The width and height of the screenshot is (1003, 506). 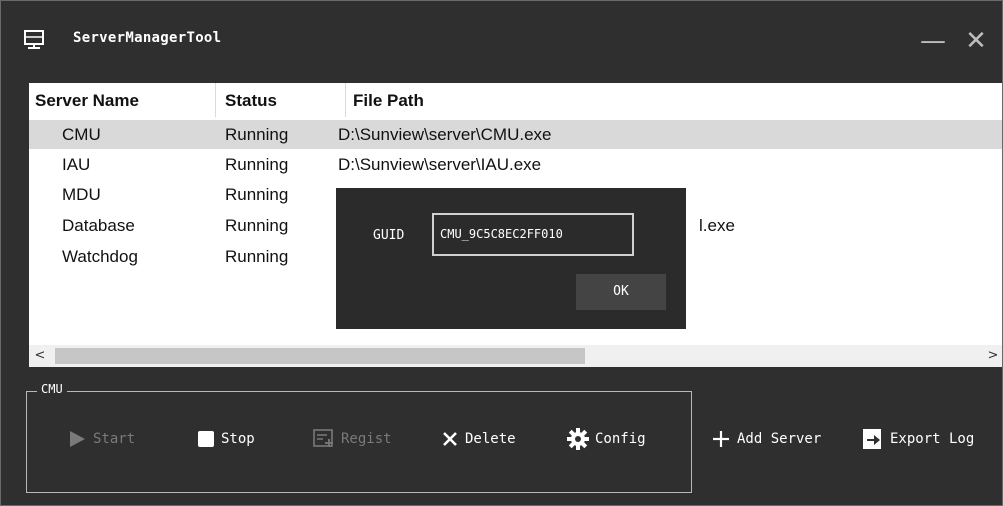 I want to click on list-header: Server Name Status File Path, so click(x=515, y=100).